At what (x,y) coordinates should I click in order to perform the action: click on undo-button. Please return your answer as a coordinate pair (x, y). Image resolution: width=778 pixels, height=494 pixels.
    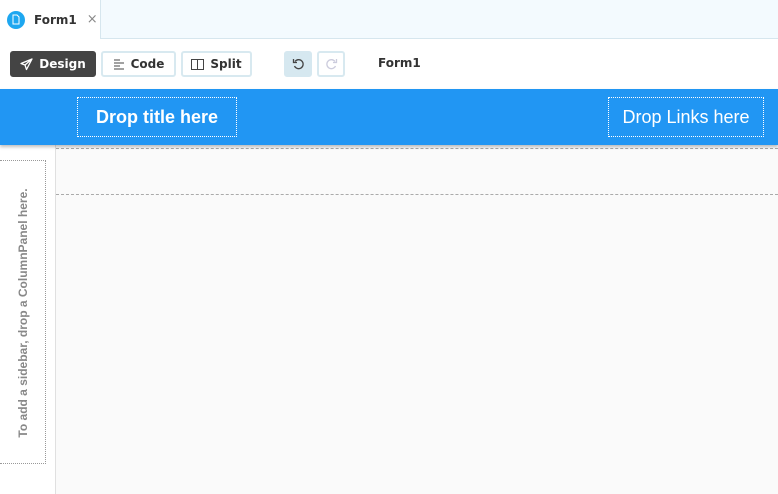
    Looking at the image, I should click on (298, 64).